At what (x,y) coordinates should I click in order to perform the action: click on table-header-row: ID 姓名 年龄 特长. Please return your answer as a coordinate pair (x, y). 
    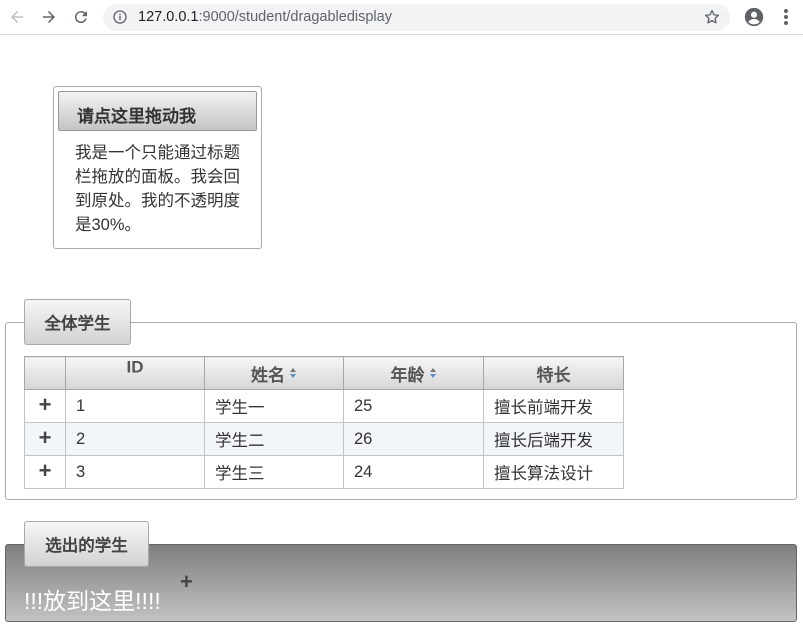
    Looking at the image, I should click on (324, 373).